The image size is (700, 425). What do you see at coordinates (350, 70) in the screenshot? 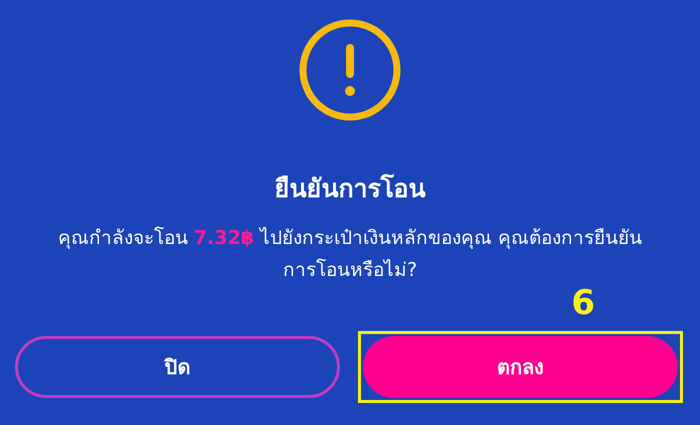
I see `warning-icon` at bounding box center [350, 70].